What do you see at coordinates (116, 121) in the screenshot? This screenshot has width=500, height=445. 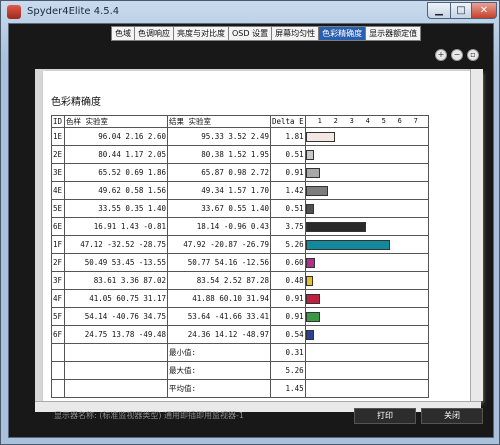 I see `header-sample: 色样 实验室` at bounding box center [116, 121].